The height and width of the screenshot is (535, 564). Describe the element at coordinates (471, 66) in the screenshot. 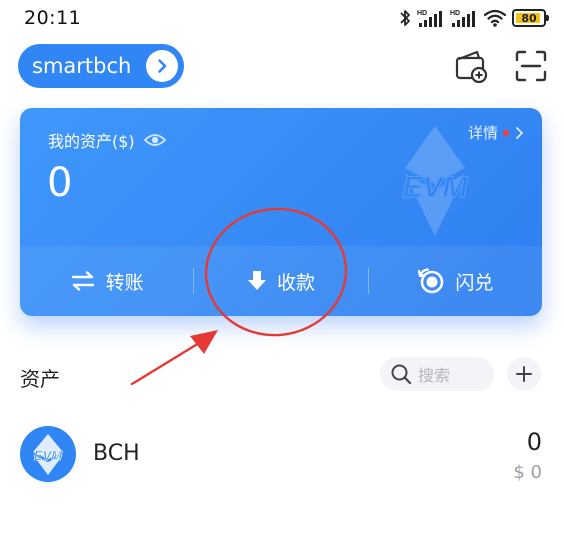

I see `wallet-add-icon` at that location.